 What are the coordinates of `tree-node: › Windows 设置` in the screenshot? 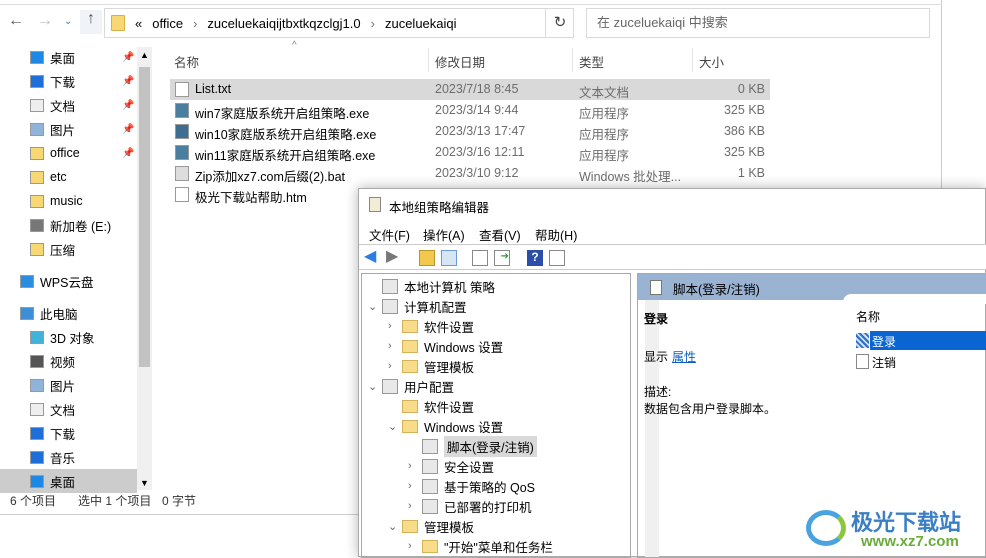 It's located at (445, 346).